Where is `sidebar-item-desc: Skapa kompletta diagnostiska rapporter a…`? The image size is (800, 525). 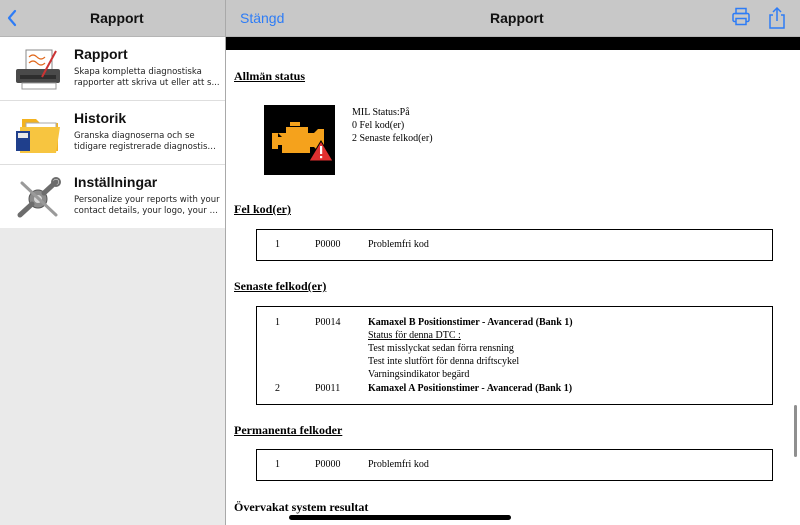 sidebar-item-desc: Skapa kompletta diagnostiska rapporter a… is located at coordinates (147, 77).